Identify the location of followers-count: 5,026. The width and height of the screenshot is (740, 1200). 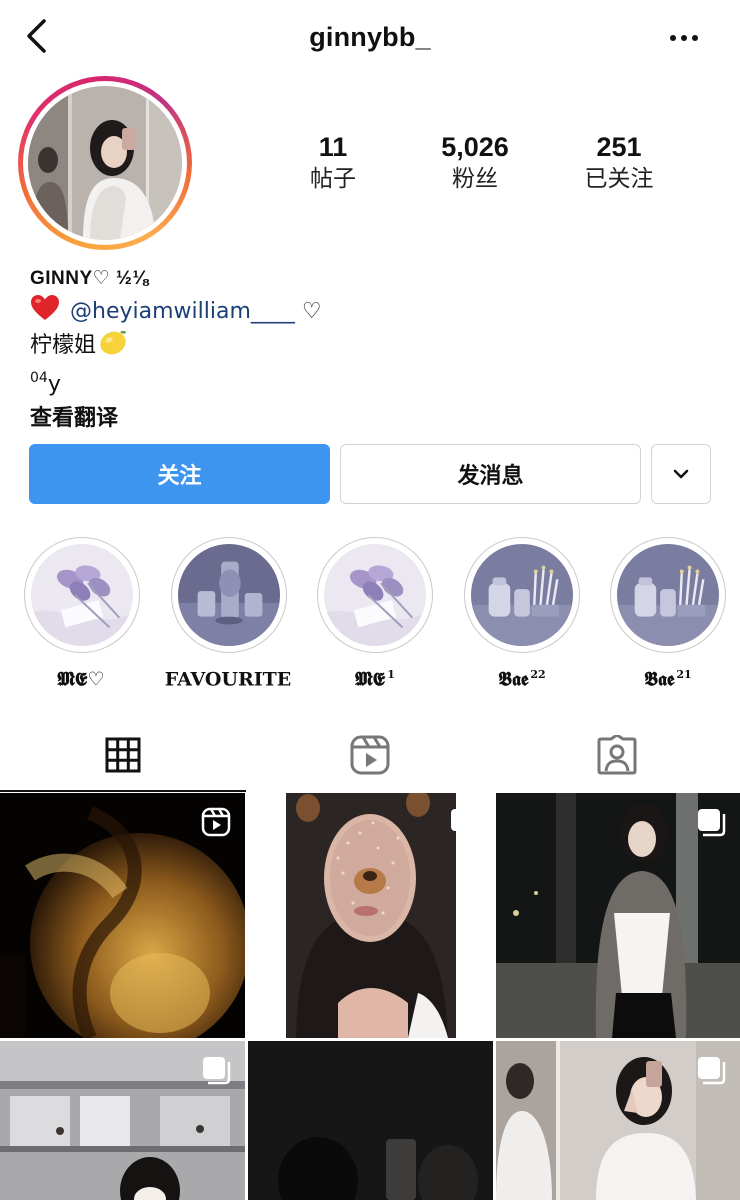
(475, 147).